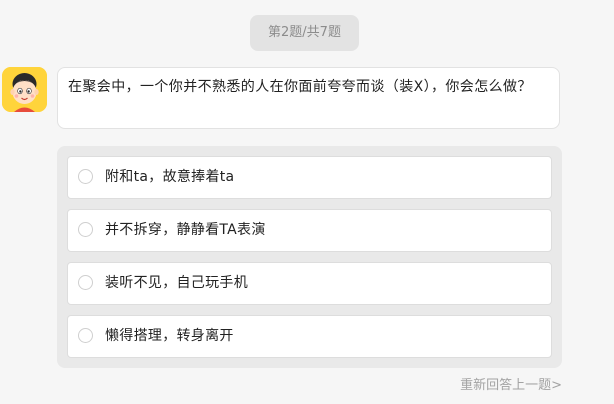  What do you see at coordinates (169, 336) in the screenshot?
I see `option-label: 懒得搭理，转身离开` at bounding box center [169, 336].